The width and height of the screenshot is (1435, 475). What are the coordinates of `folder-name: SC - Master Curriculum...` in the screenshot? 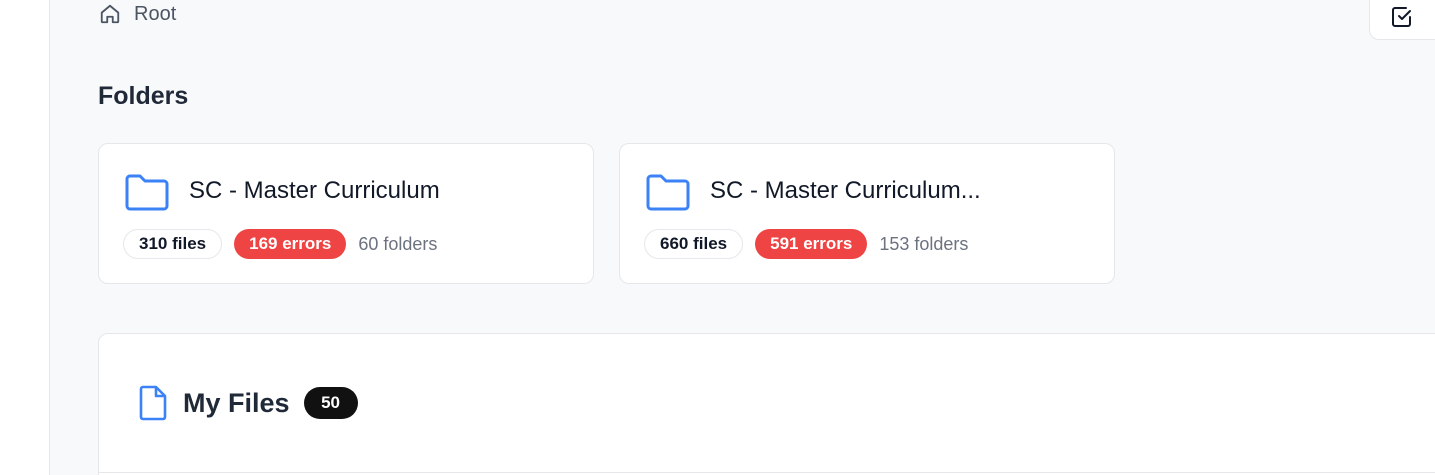 It's located at (845, 190).